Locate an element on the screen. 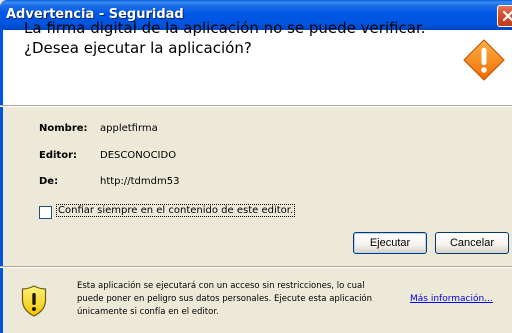 The width and height of the screenshot is (512, 333). from-label: De: is located at coordinates (49, 181).